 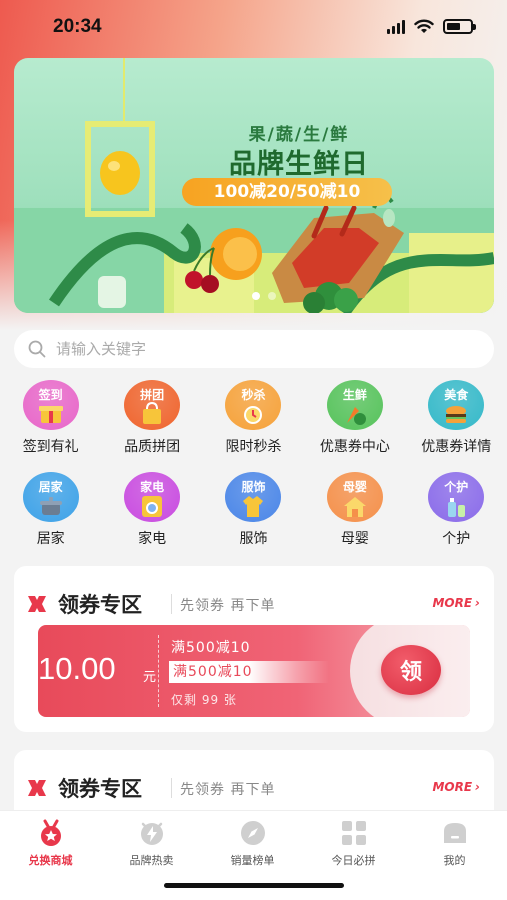 What do you see at coordinates (253, 28) in the screenshot?
I see `status-bar: 20:34` at bounding box center [253, 28].